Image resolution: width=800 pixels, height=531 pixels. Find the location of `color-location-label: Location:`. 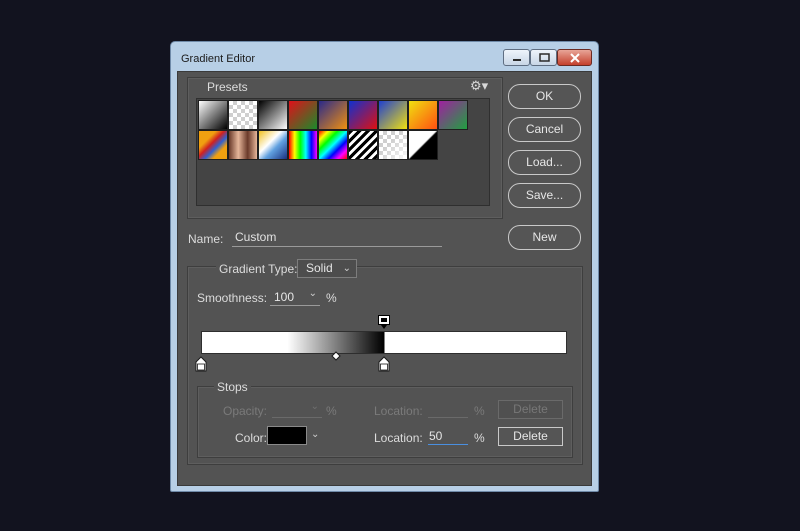

color-location-label: Location: is located at coordinates (398, 438).